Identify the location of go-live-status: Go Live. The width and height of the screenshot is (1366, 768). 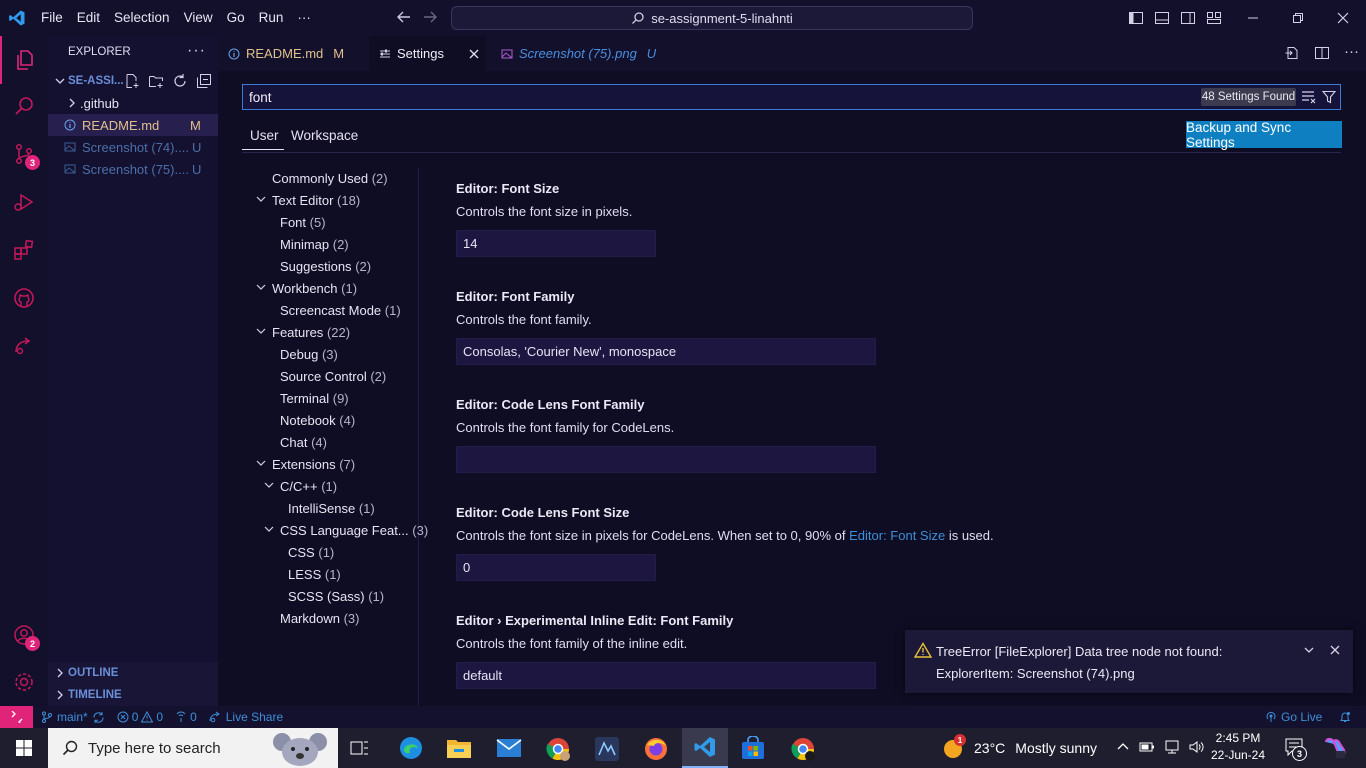
(1293, 717).